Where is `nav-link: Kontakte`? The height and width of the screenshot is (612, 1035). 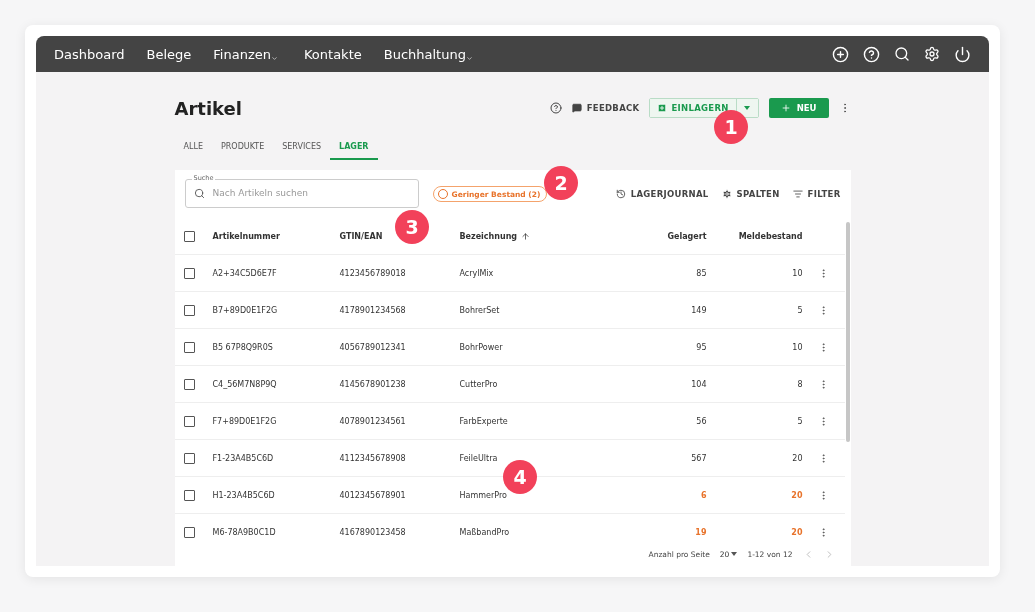
nav-link: Kontakte is located at coordinates (332, 54).